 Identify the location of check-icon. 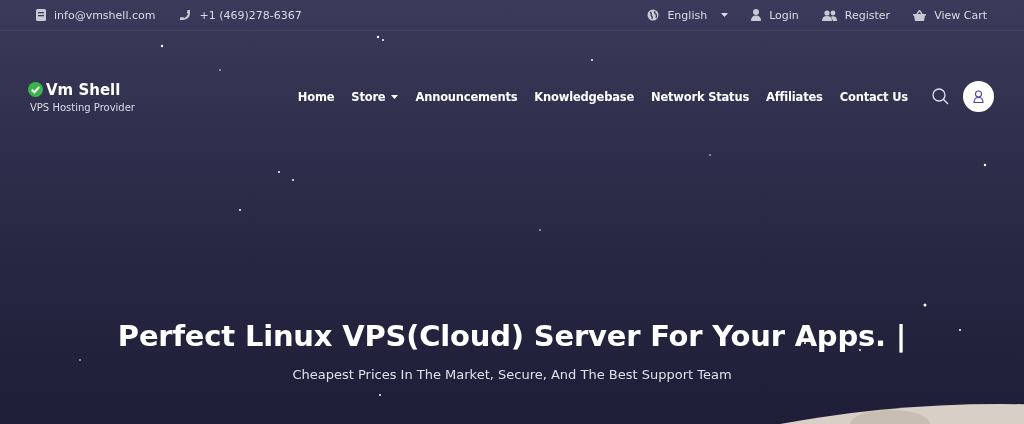
(35, 89).